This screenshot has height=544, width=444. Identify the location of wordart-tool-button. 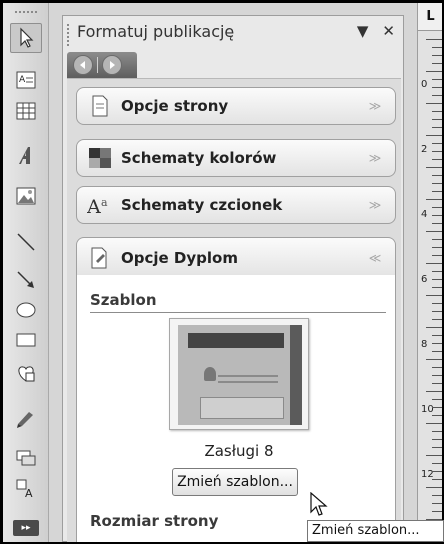
(26, 156).